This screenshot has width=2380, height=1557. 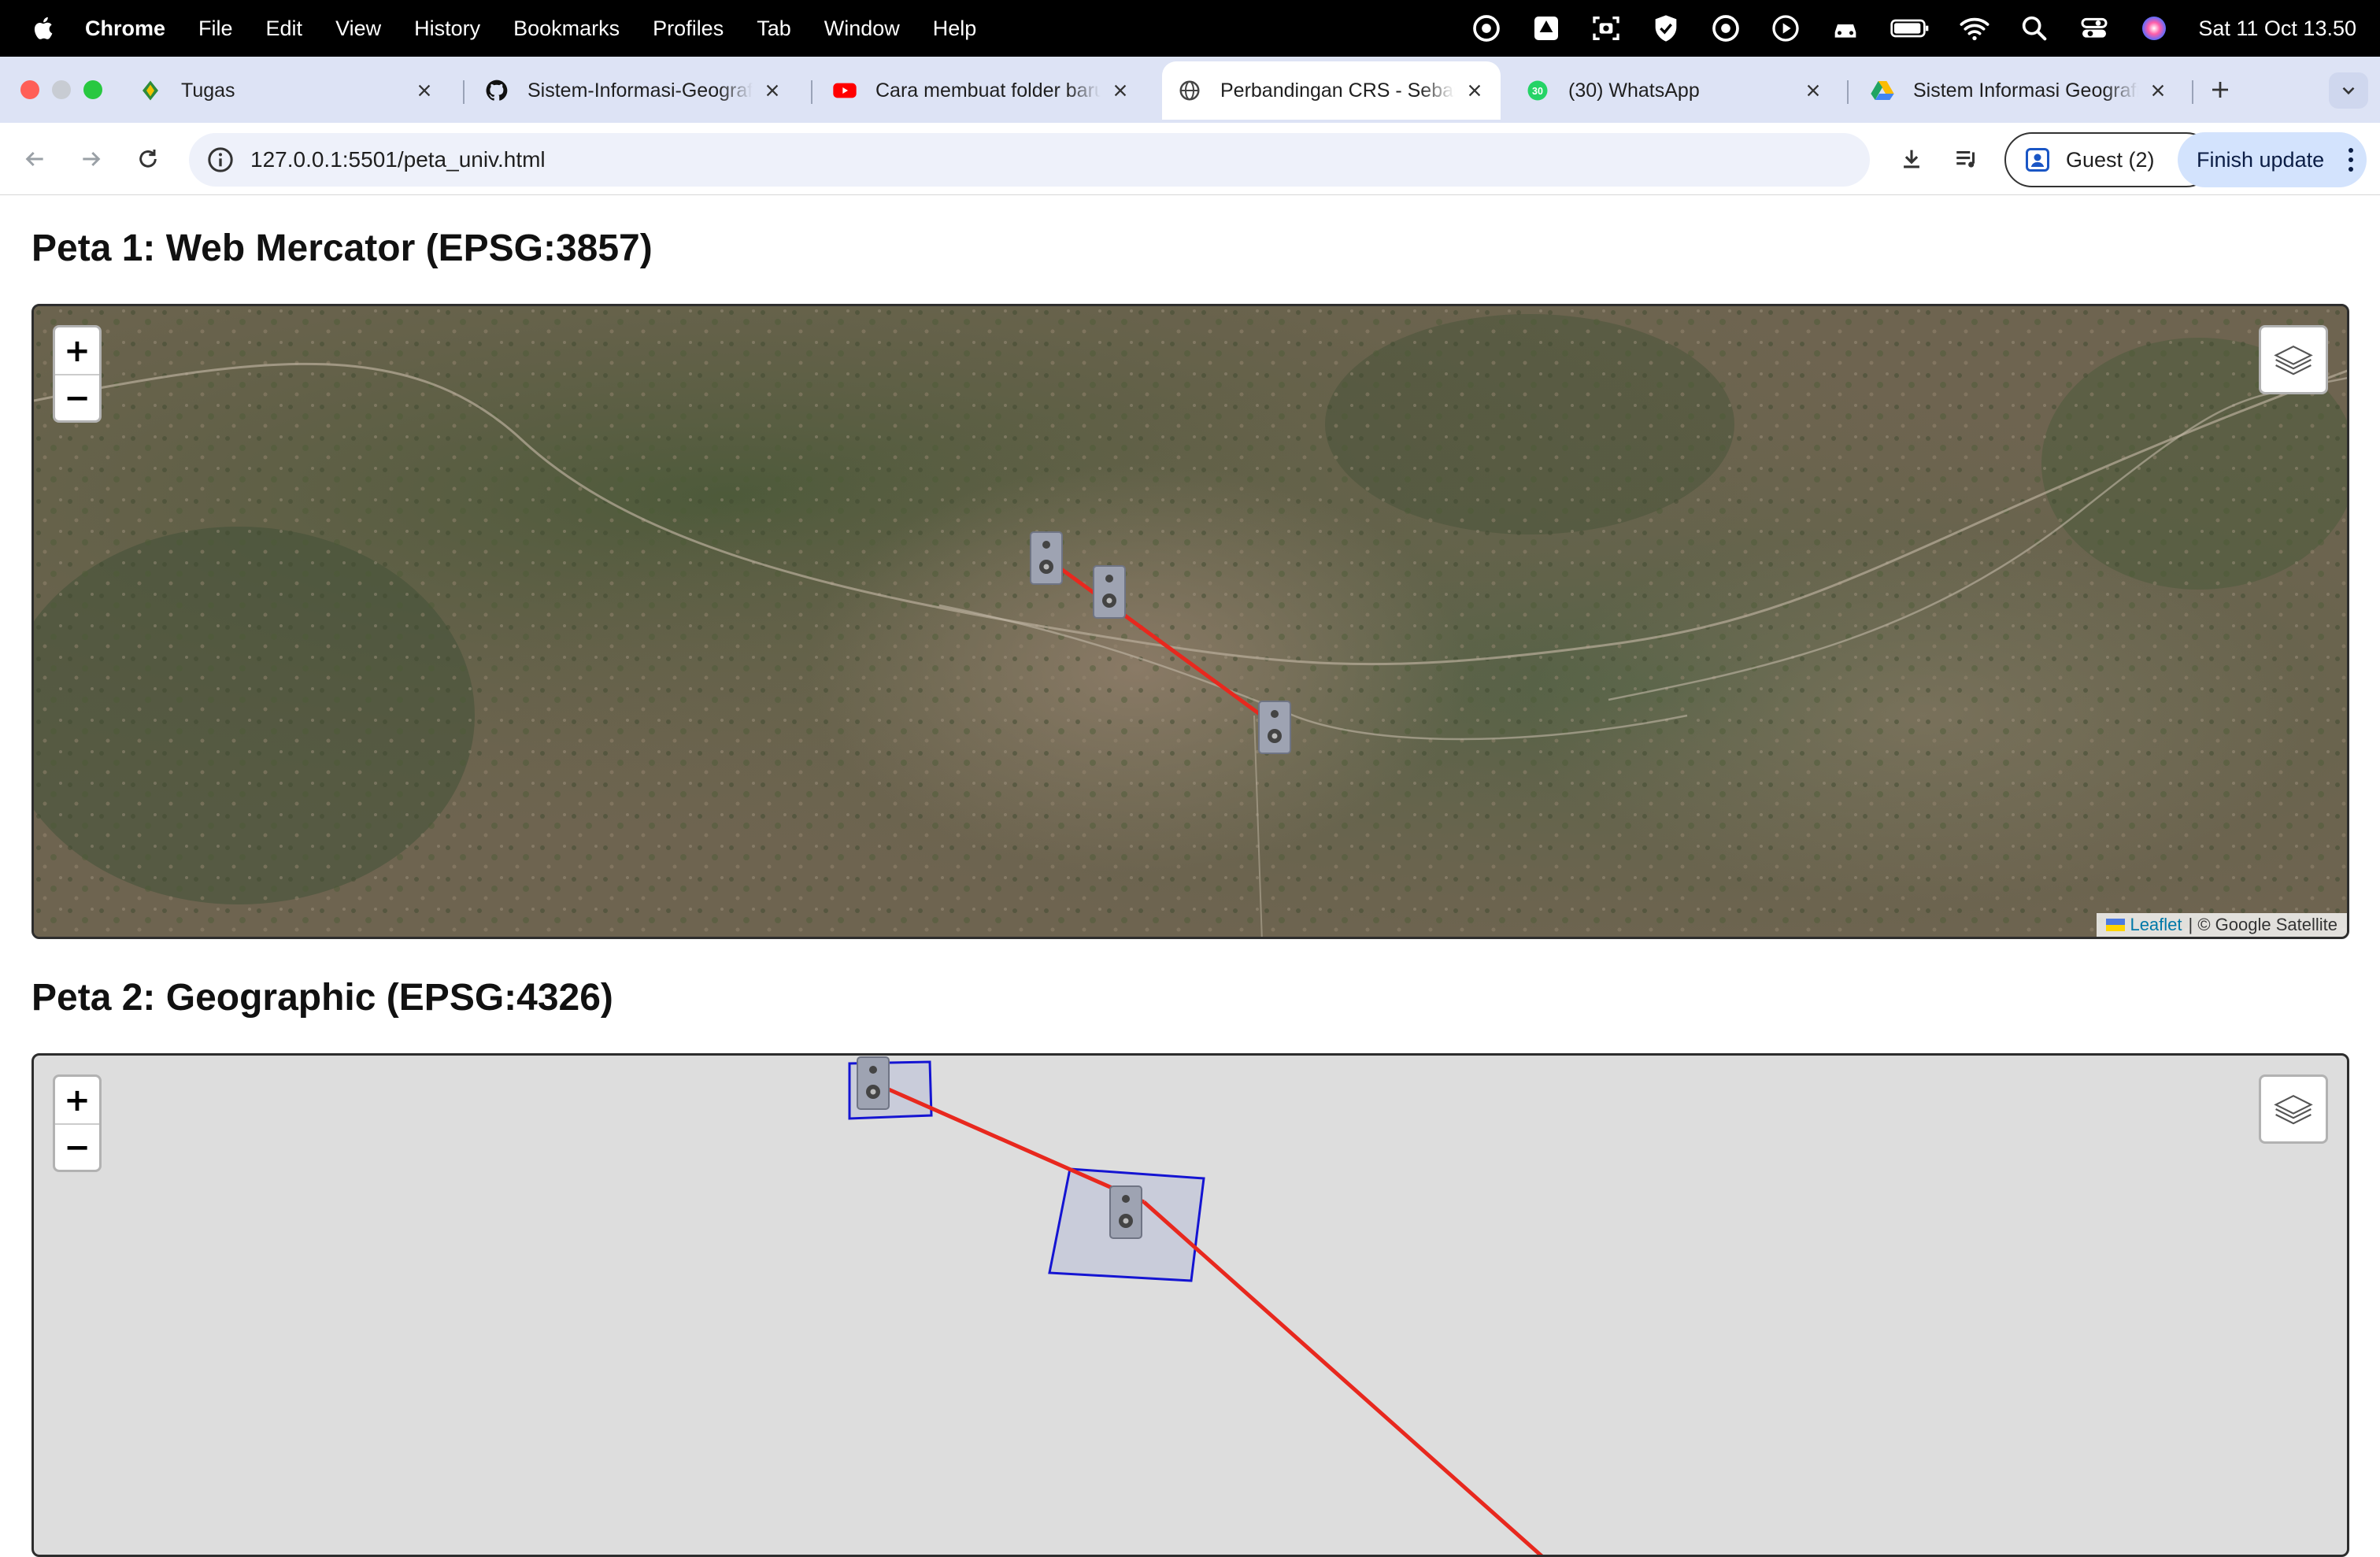 I want to click on menu-tab: Tab, so click(x=774, y=29).